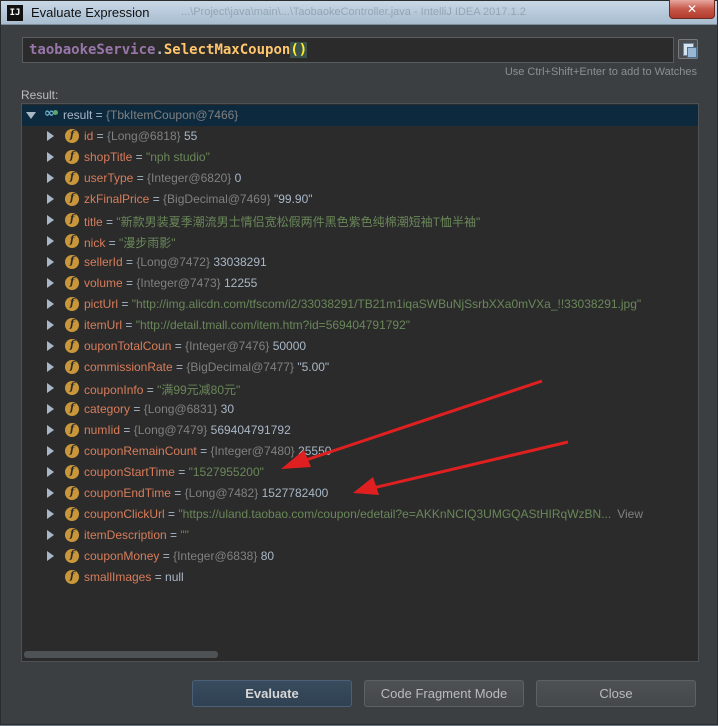  Describe the element at coordinates (360, 262) in the screenshot. I see `tree-row-sellerId: f sellerId = {Long@7472} 33038291` at that location.